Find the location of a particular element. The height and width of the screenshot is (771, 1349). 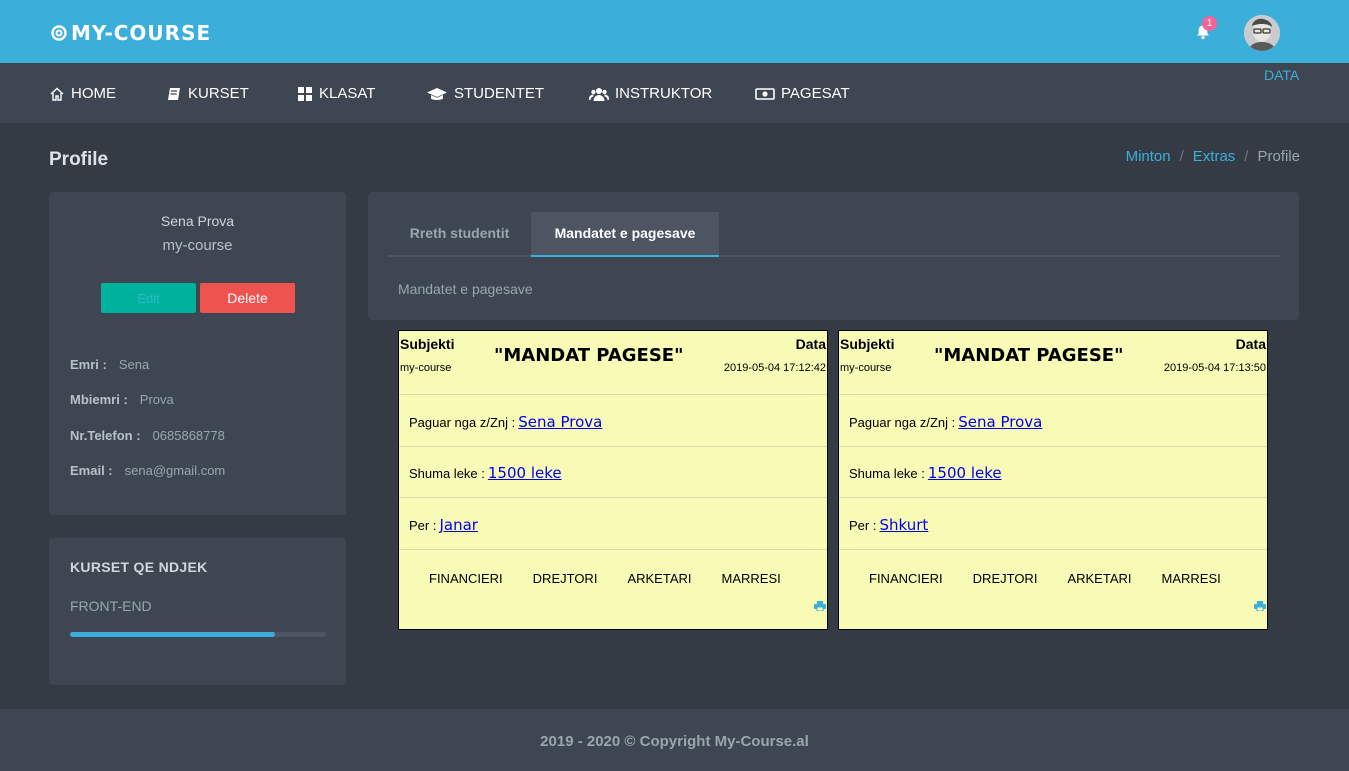

nav-item-studentet: STUDENTET is located at coordinates (485, 93).